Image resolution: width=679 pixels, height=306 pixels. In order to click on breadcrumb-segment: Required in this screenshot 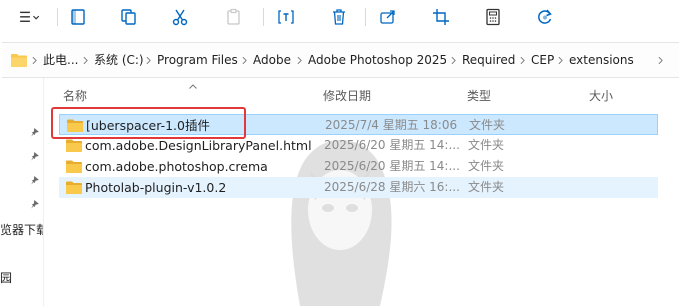, I will do `click(488, 60)`.